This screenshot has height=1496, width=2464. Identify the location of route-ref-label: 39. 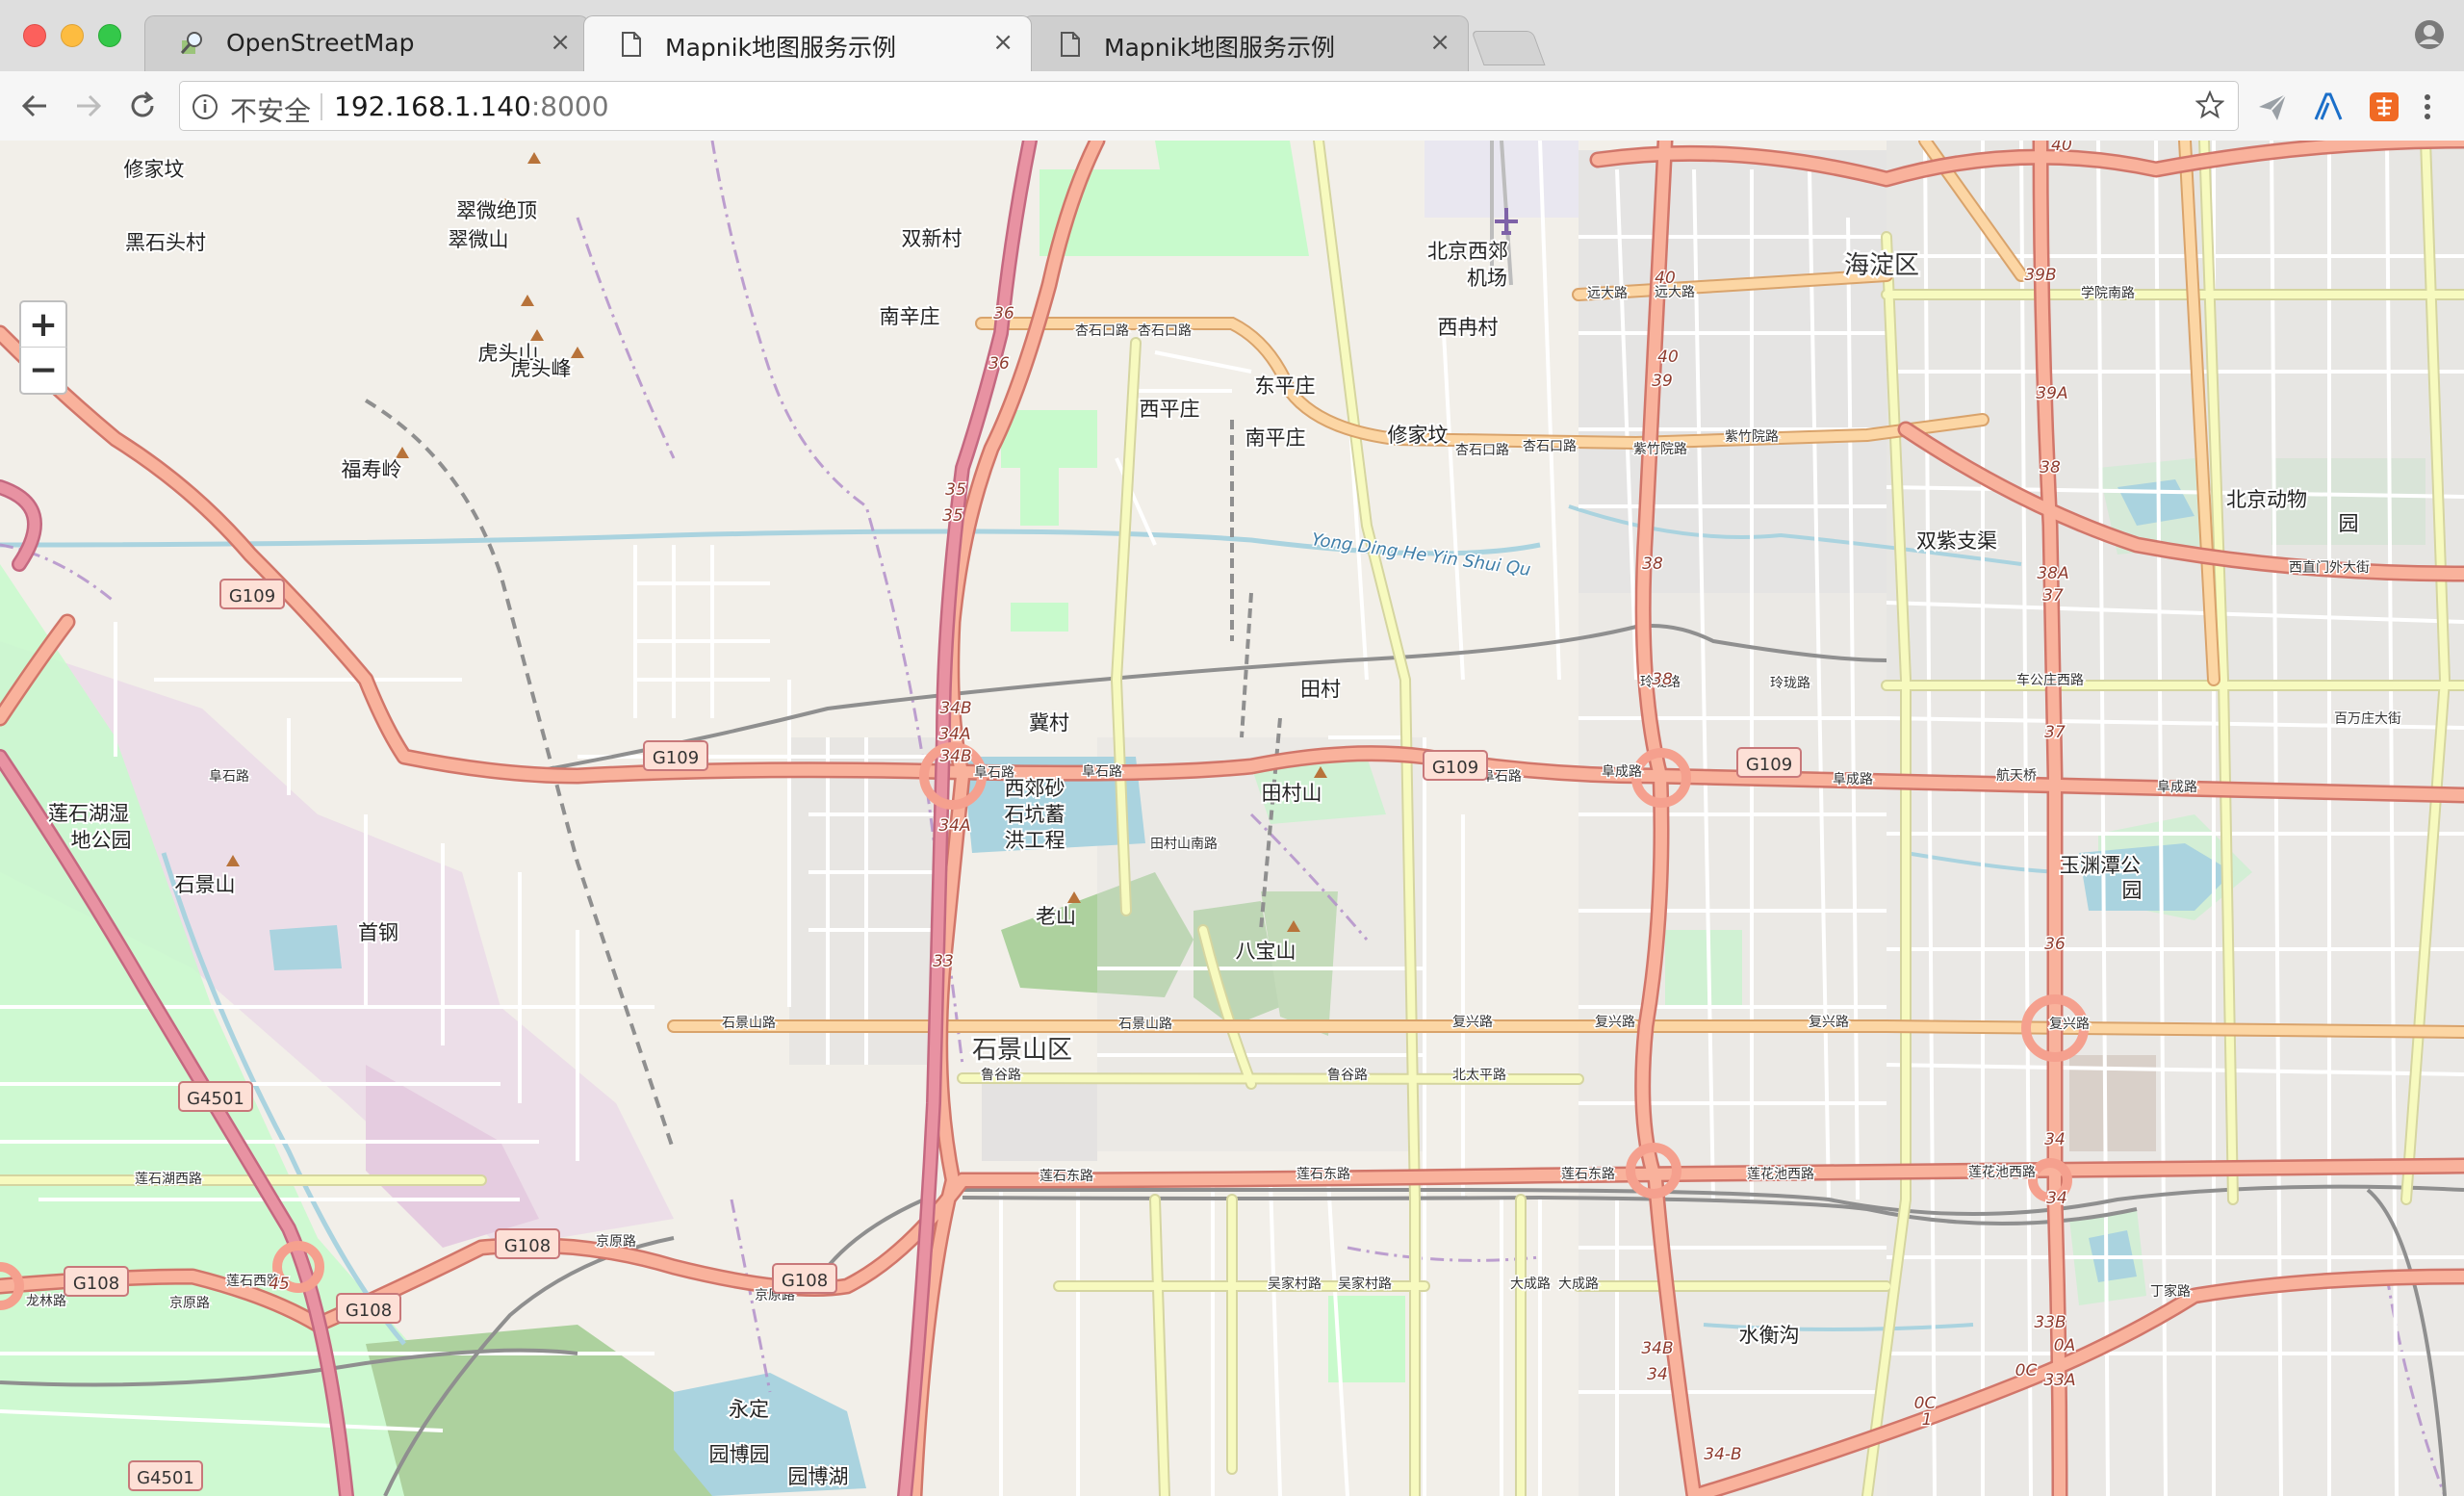
(1662, 381).